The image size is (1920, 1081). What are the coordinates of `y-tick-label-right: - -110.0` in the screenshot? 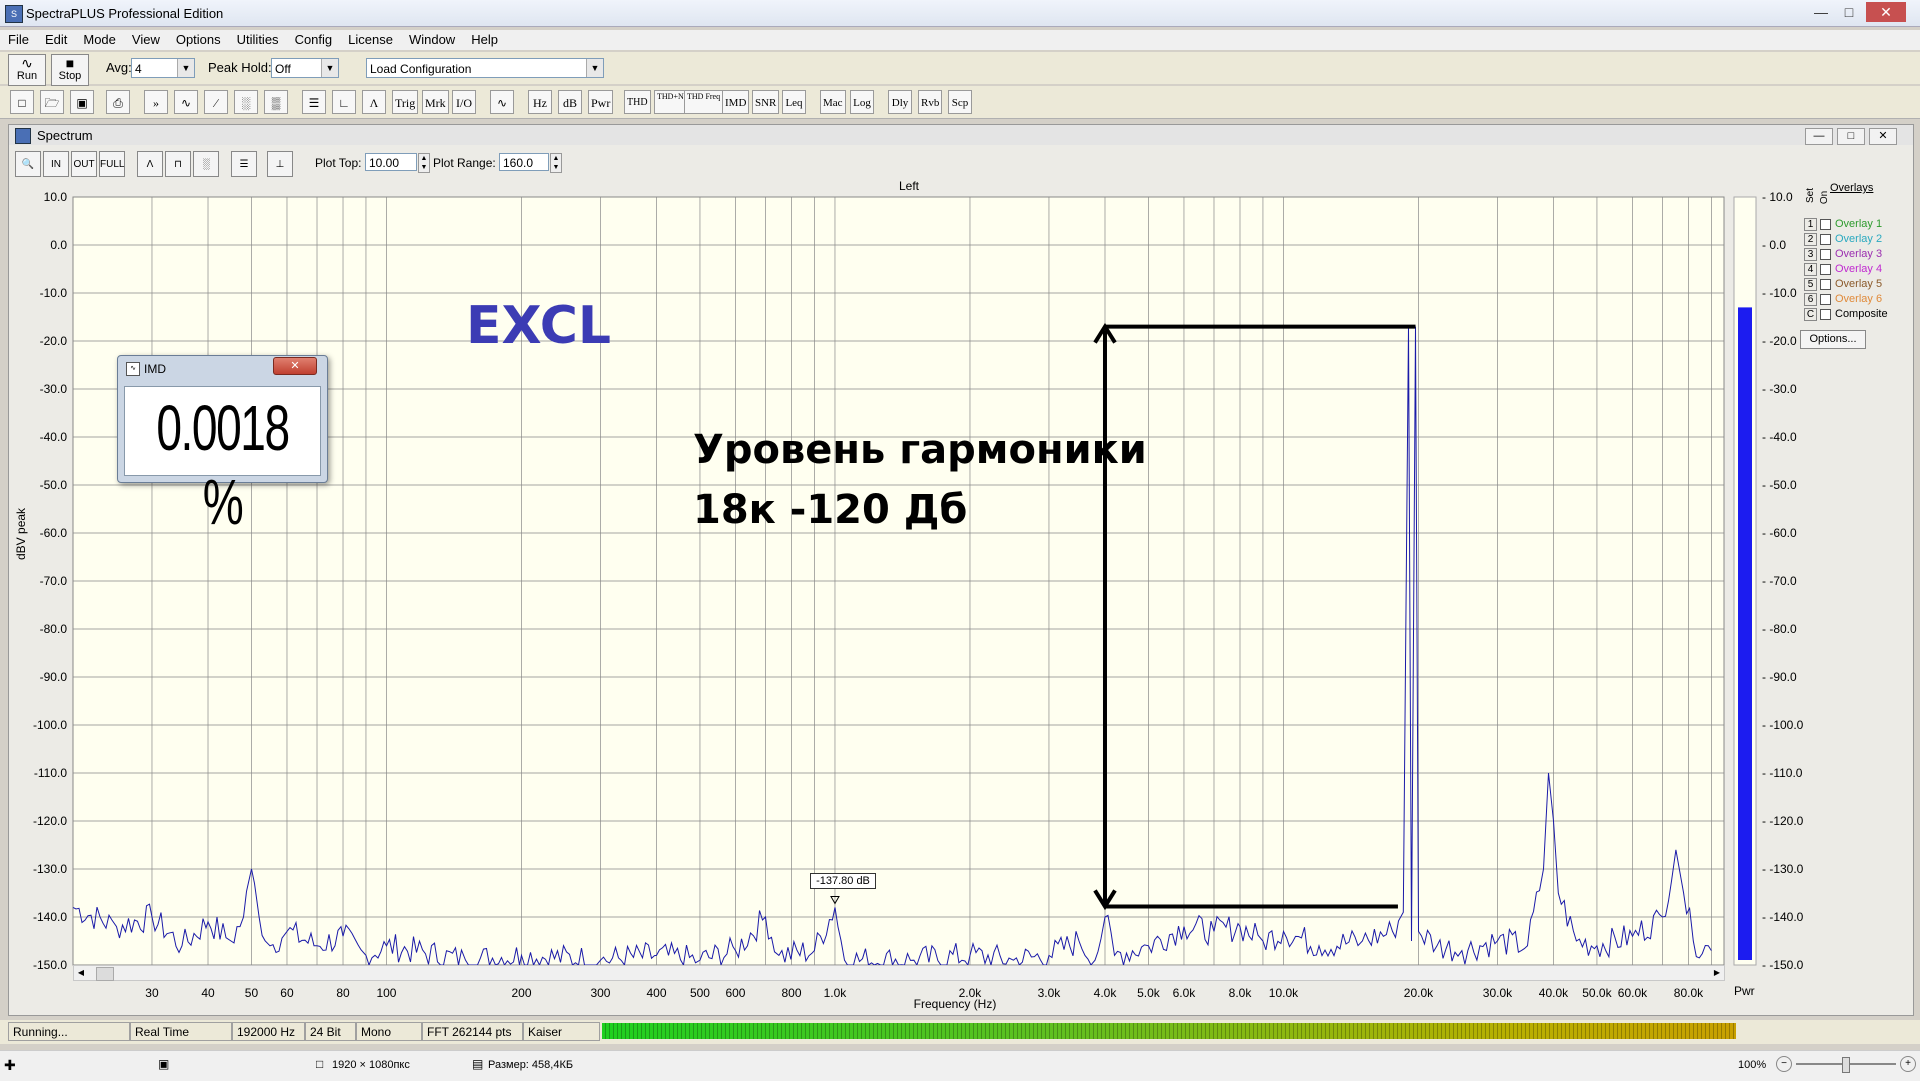 It's located at (1782, 773).